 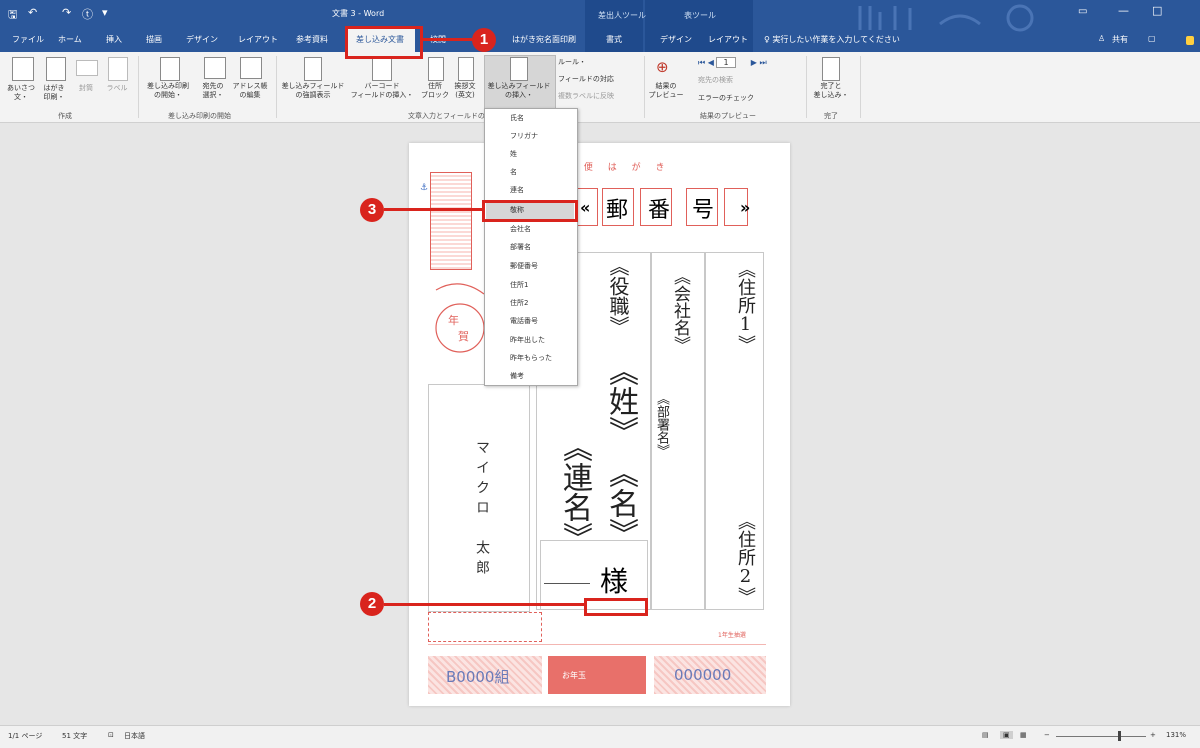 I want to click on dropdown-item: 会社名, so click(x=520, y=229).